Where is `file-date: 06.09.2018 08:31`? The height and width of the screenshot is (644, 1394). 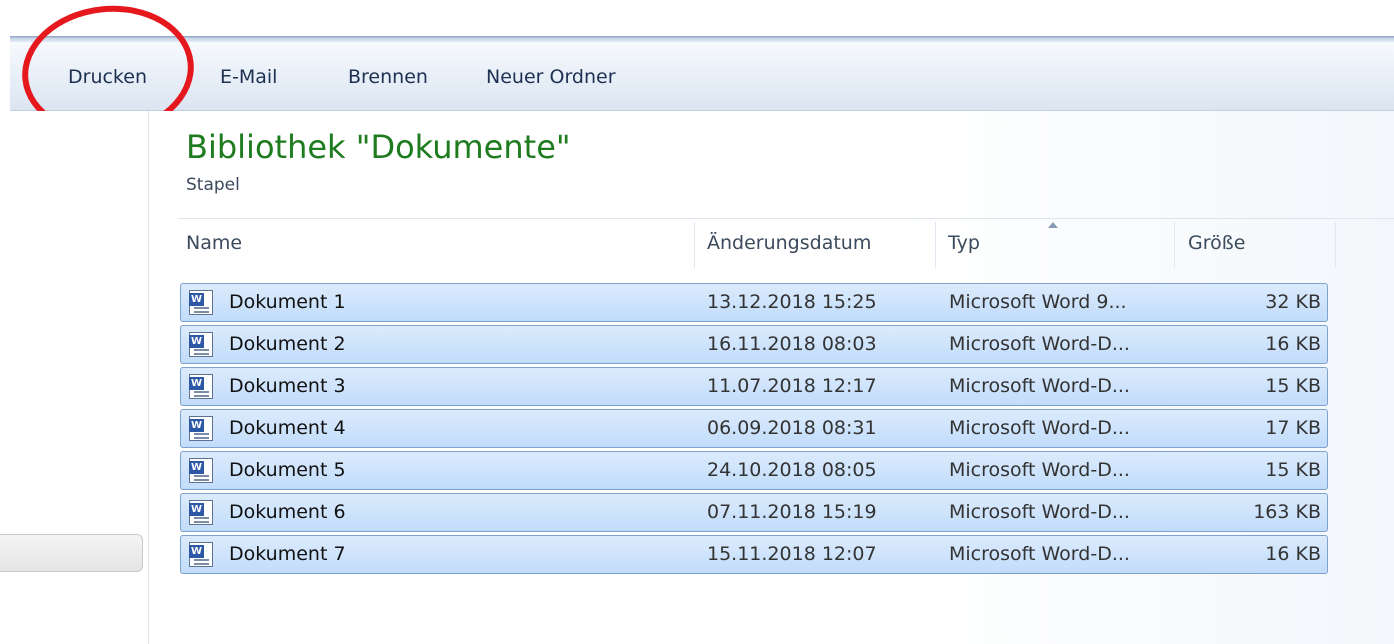 file-date: 06.09.2018 08:31 is located at coordinates (792, 428).